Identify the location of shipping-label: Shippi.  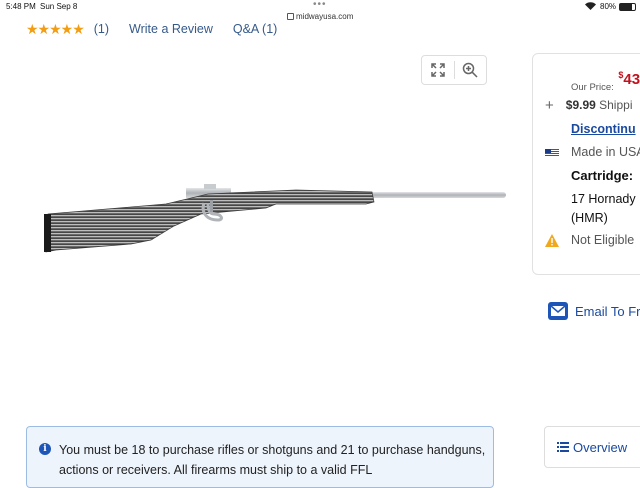
(614, 105).